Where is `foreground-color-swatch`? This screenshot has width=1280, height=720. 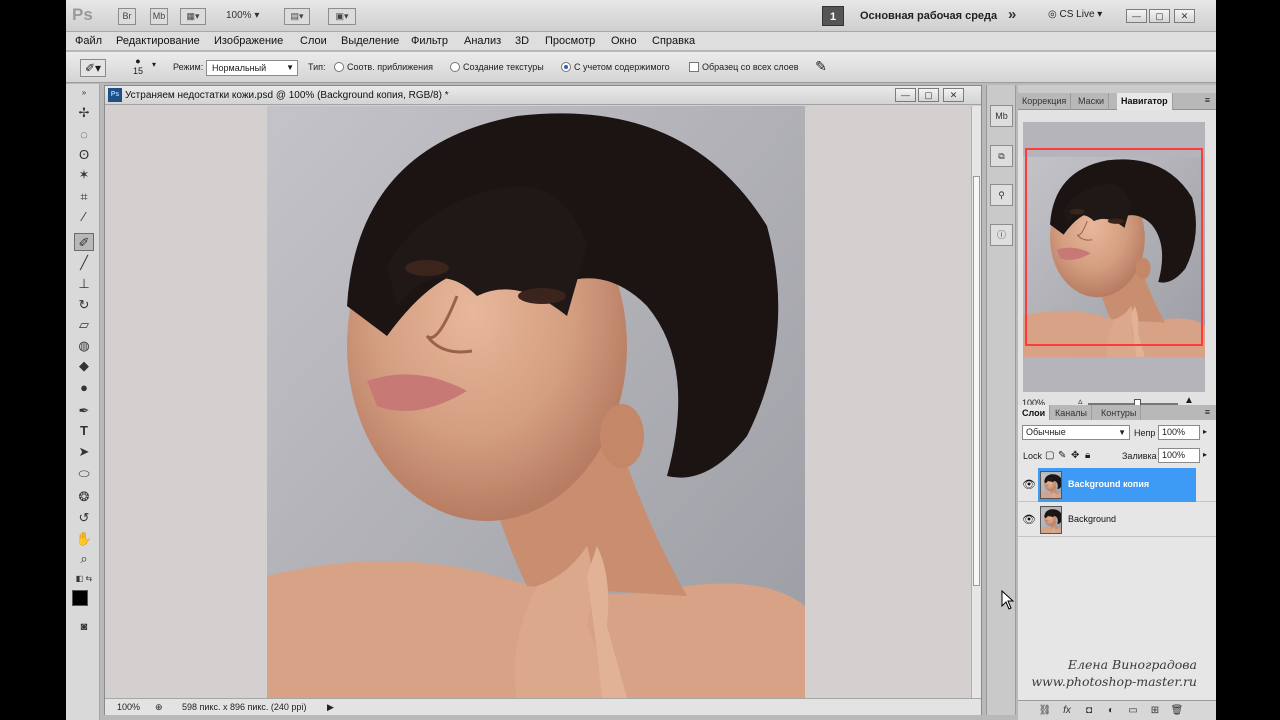 foreground-color-swatch is located at coordinates (80, 598).